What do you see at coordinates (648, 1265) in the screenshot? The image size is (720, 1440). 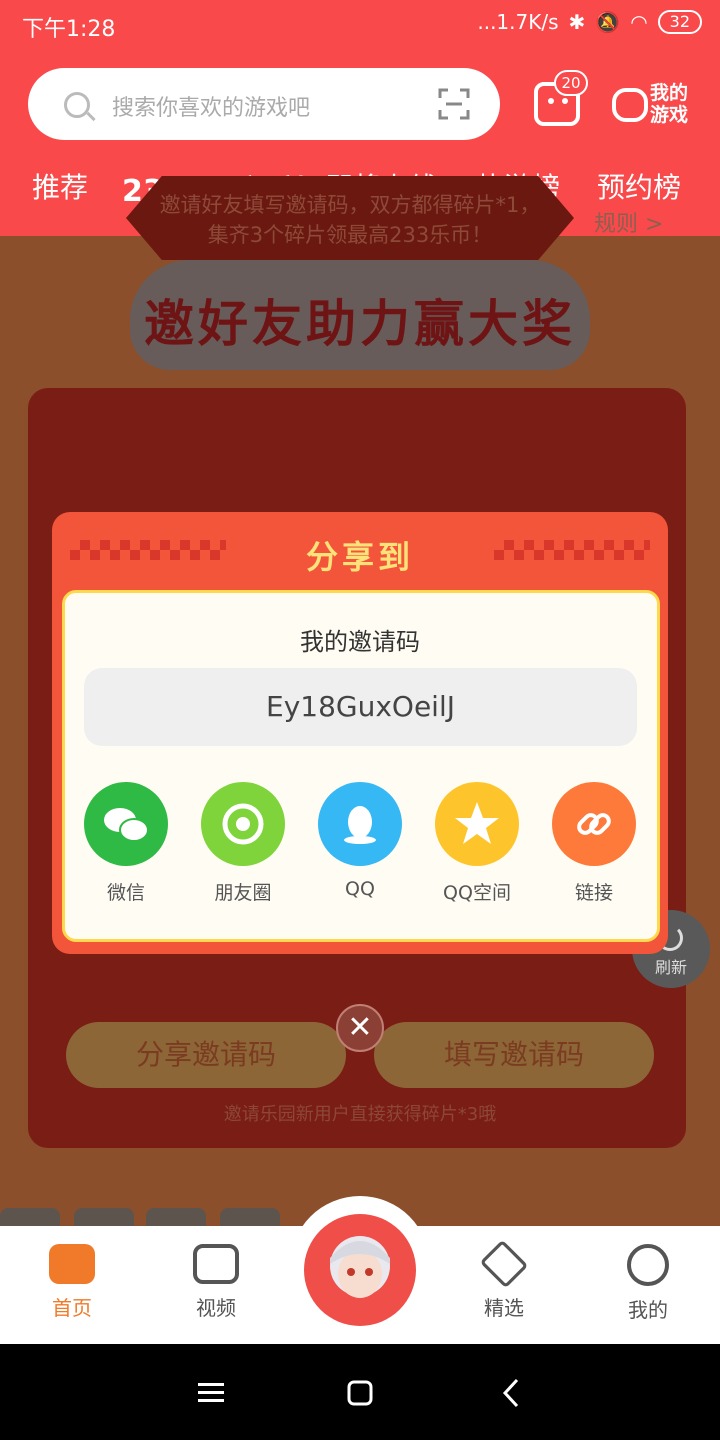 I see `profile-icon` at bounding box center [648, 1265].